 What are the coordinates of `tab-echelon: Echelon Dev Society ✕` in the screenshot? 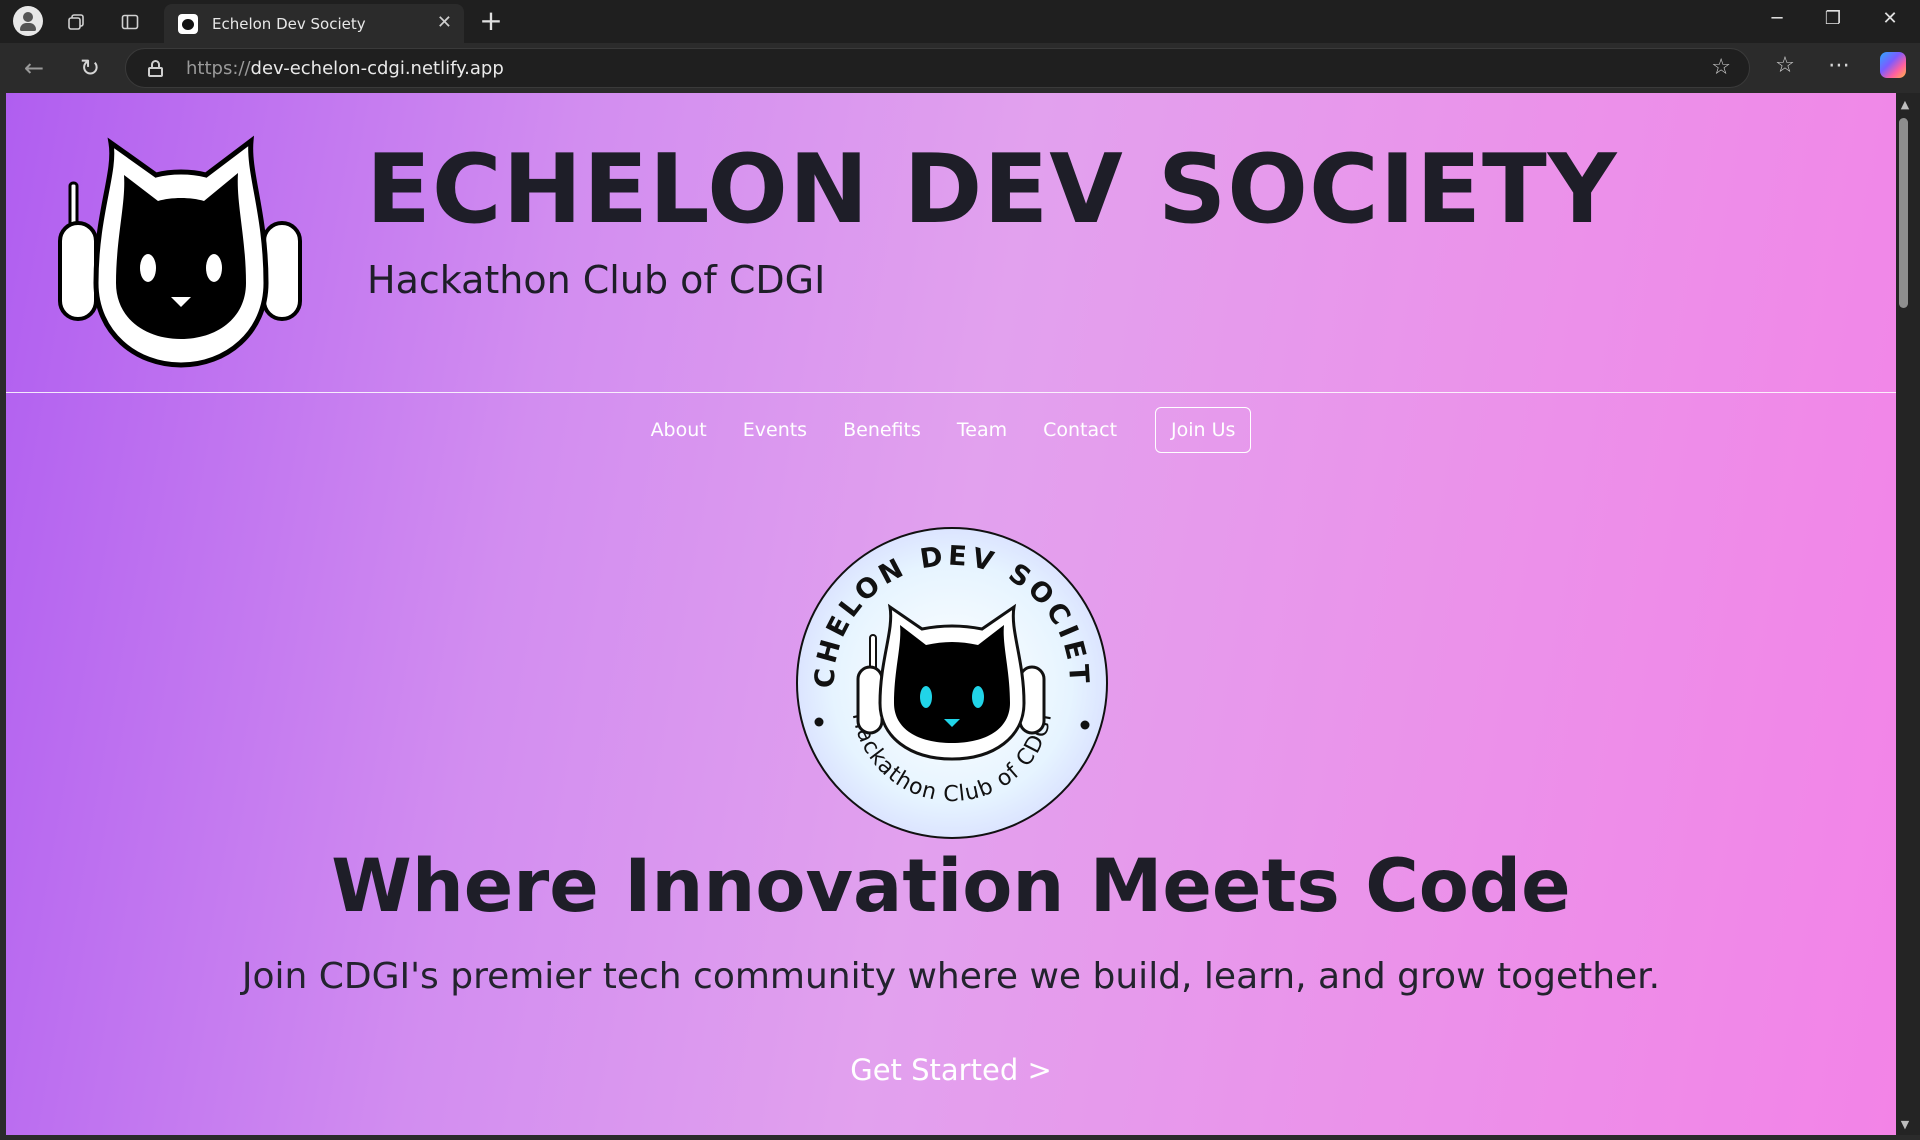 It's located at (314, 23).